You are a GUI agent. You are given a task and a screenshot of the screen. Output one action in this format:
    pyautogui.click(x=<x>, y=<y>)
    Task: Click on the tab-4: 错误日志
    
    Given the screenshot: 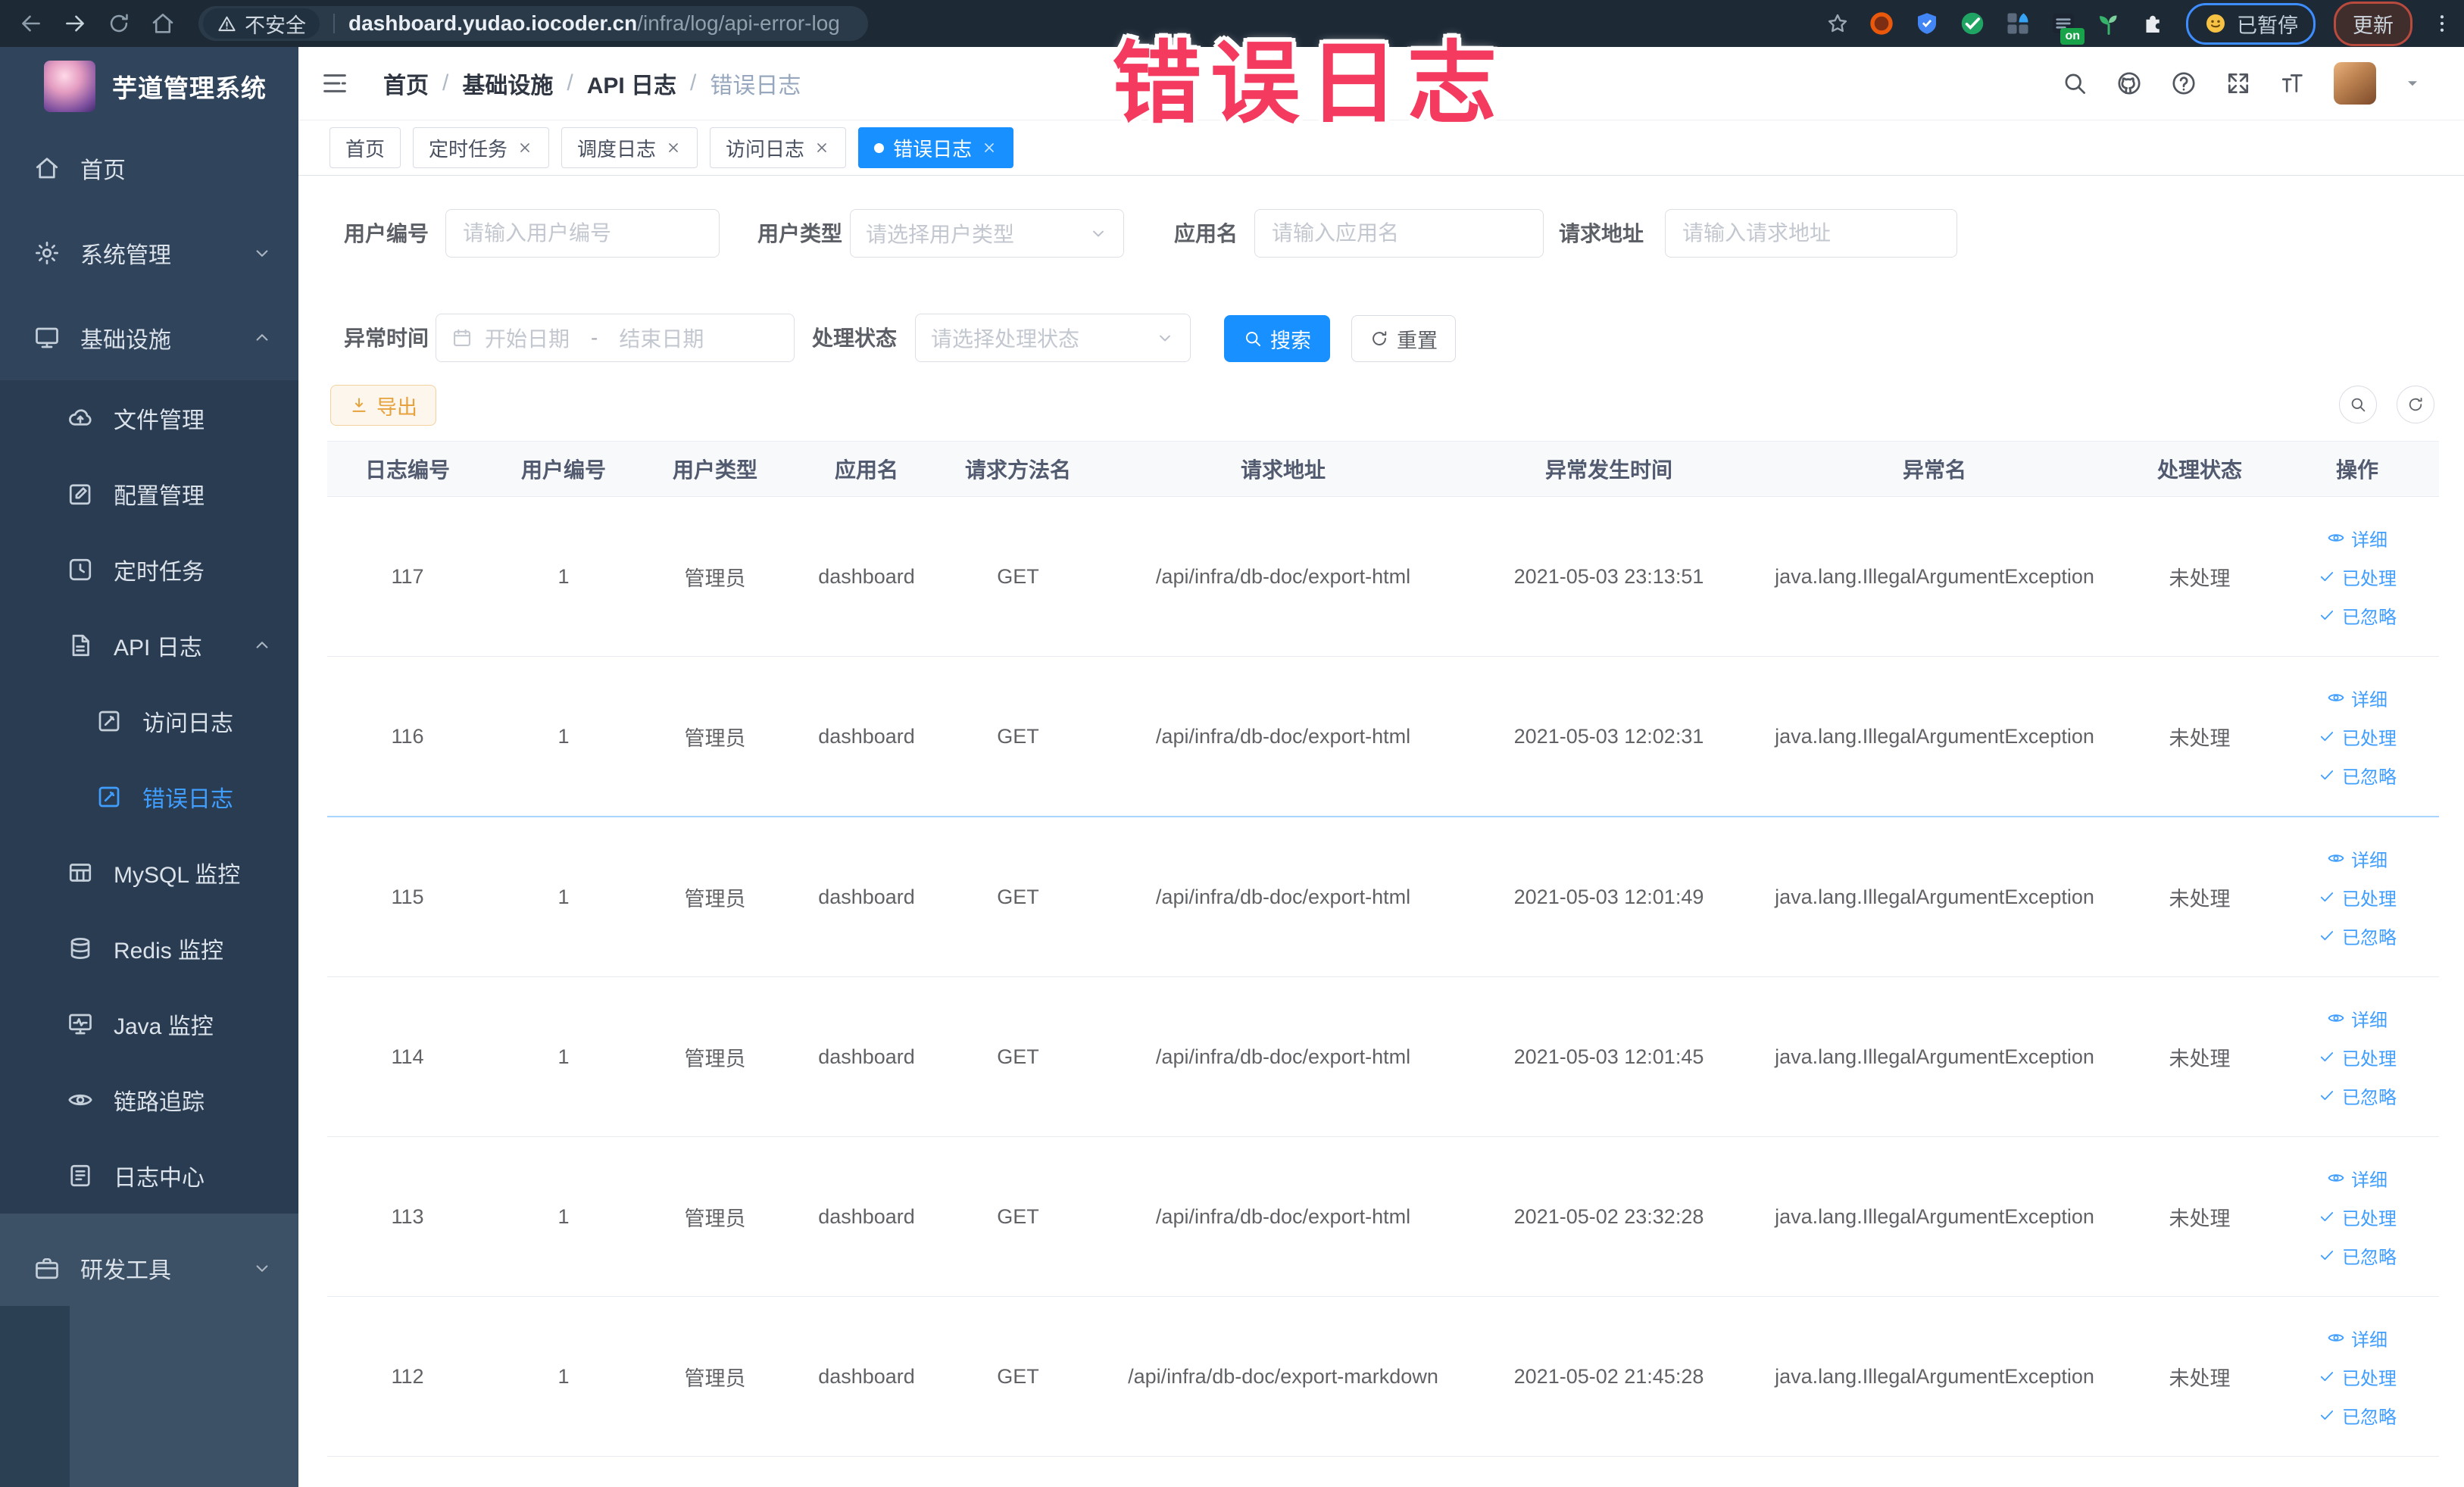 What is the action you would take?
    pyautogui.click(x=936, y=147)
    